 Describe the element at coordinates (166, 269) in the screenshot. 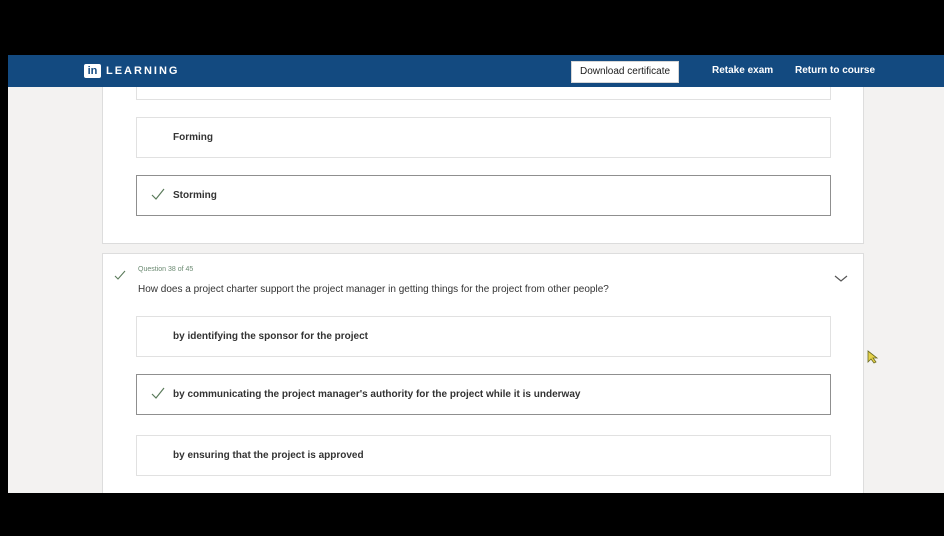

I see `question-number: Question 38 of 45` at that location.